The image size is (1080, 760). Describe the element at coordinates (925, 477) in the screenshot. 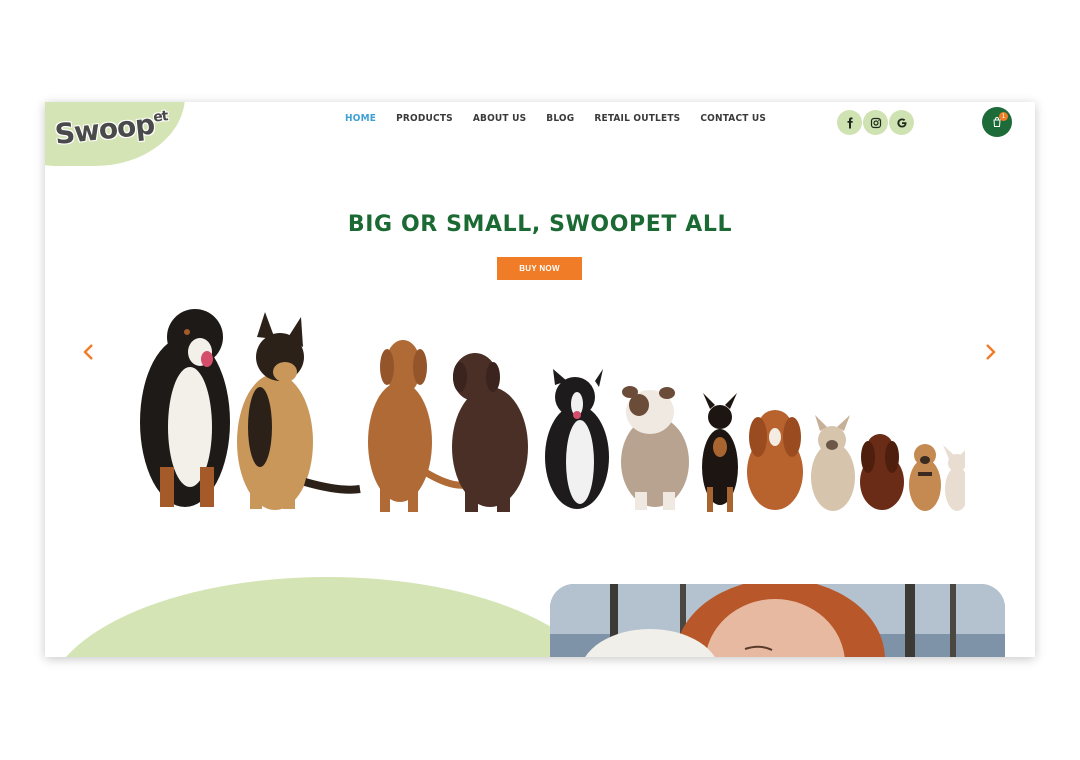

I see `dog-puggle` at that location.